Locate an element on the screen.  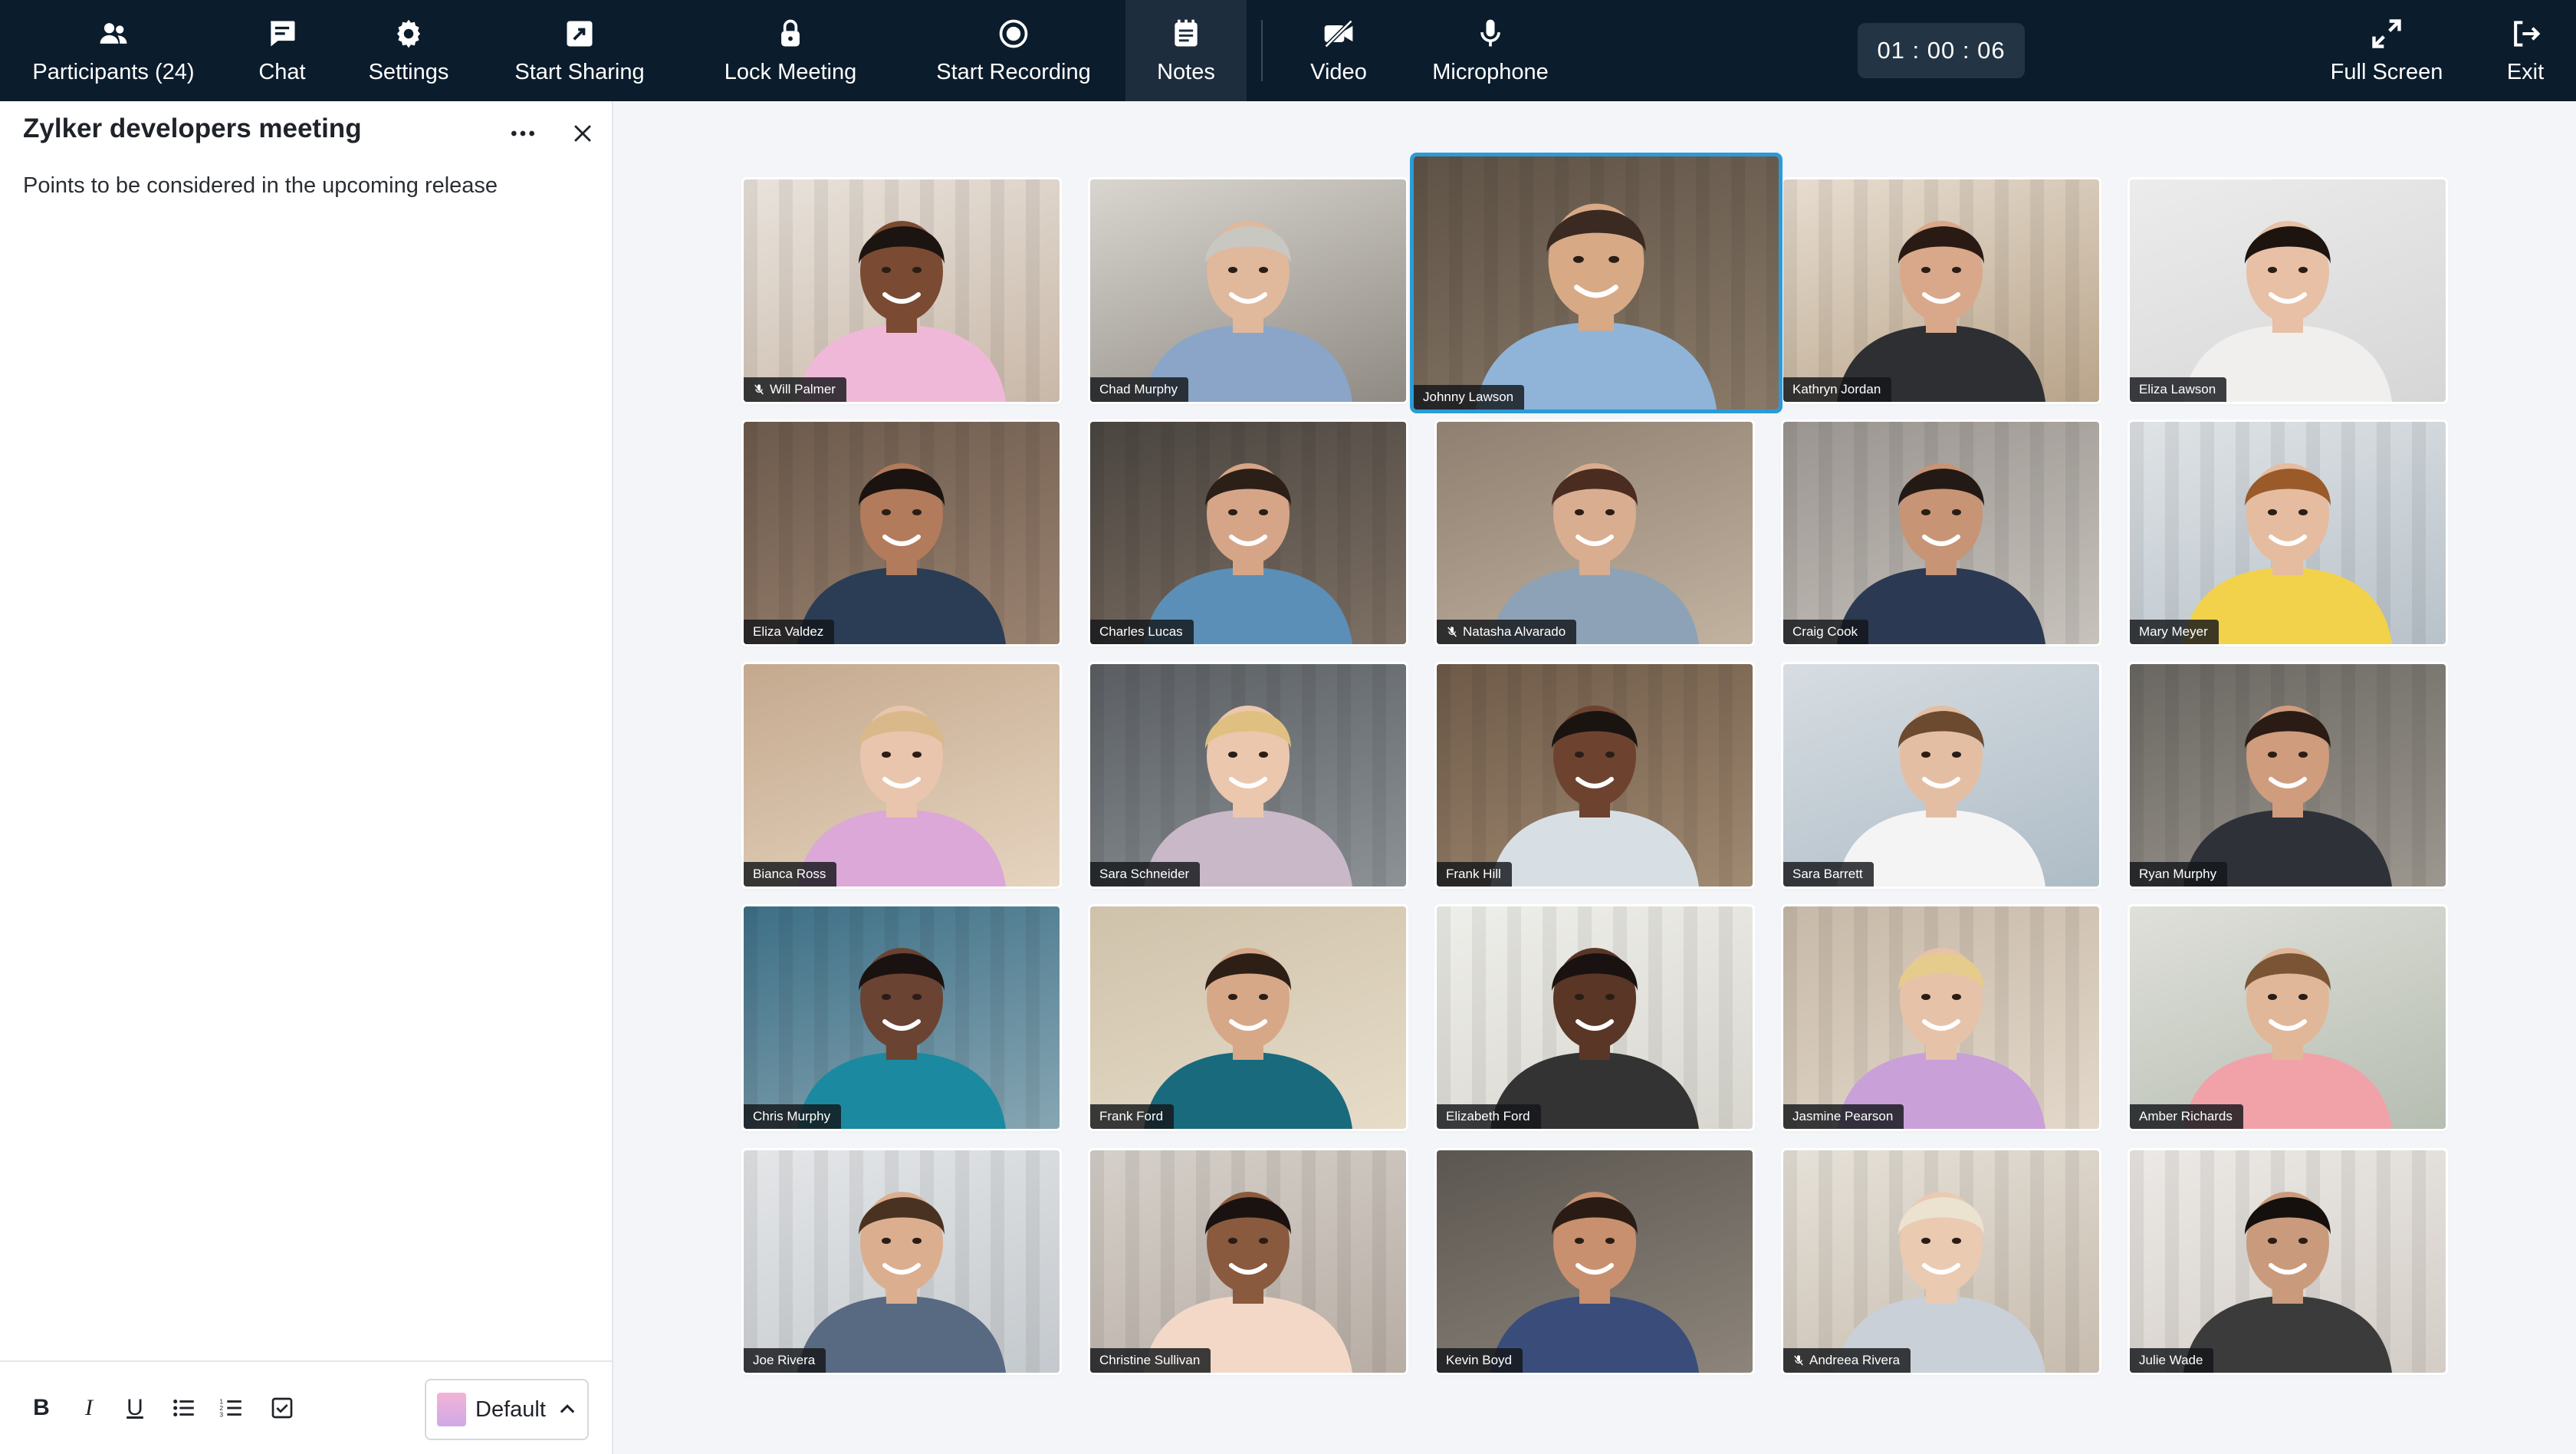
participant-tile: Andreea Rivera is located at coordinates (1941, 1261).